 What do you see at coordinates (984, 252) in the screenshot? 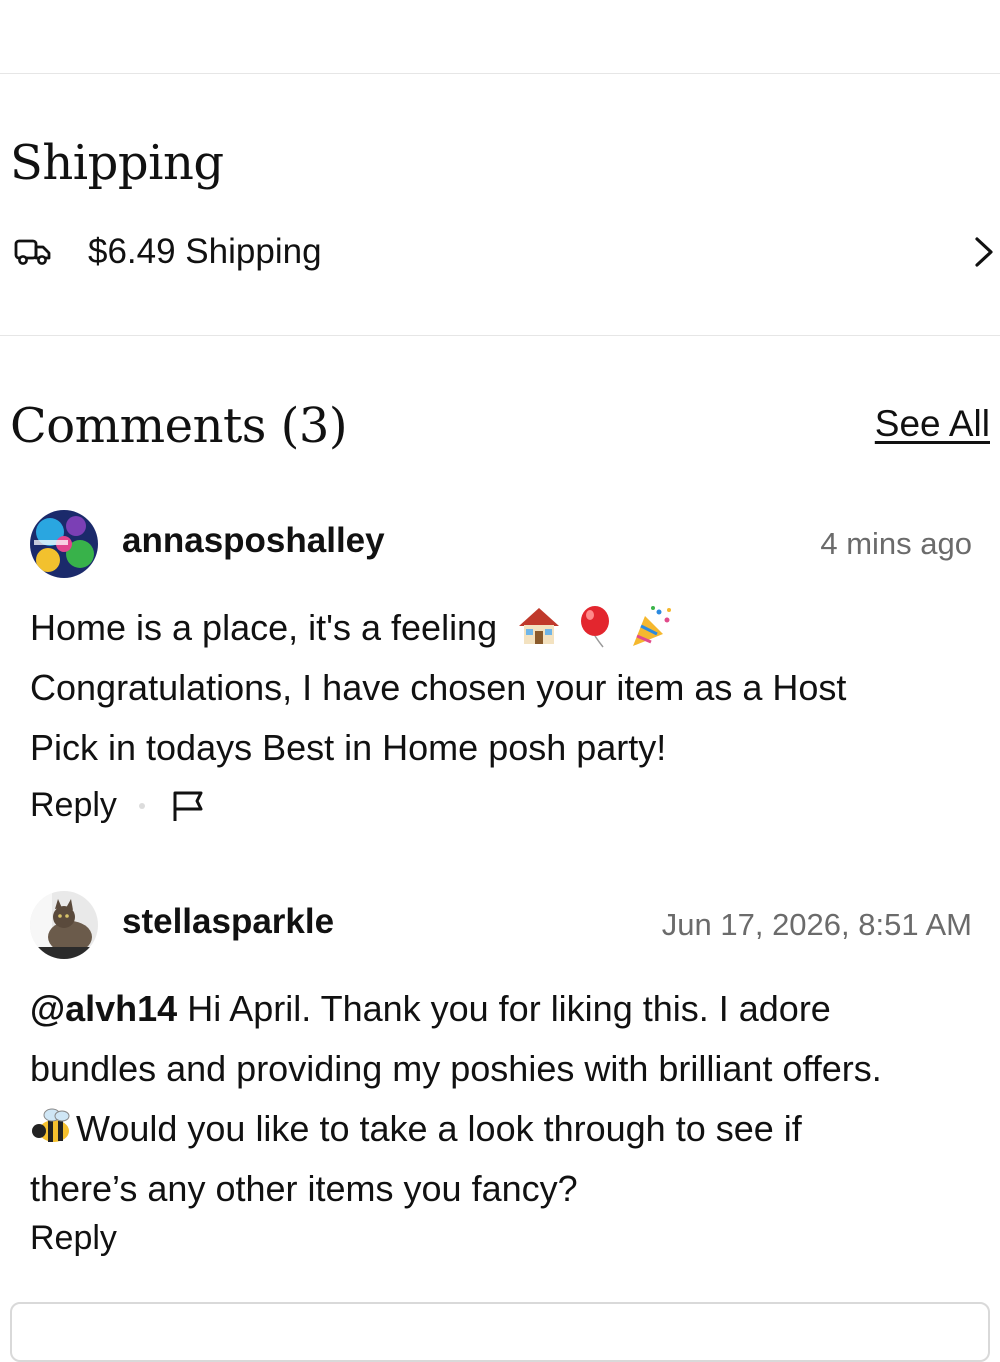
I see `chevron-right-icon` at bounding box center [984, 252].